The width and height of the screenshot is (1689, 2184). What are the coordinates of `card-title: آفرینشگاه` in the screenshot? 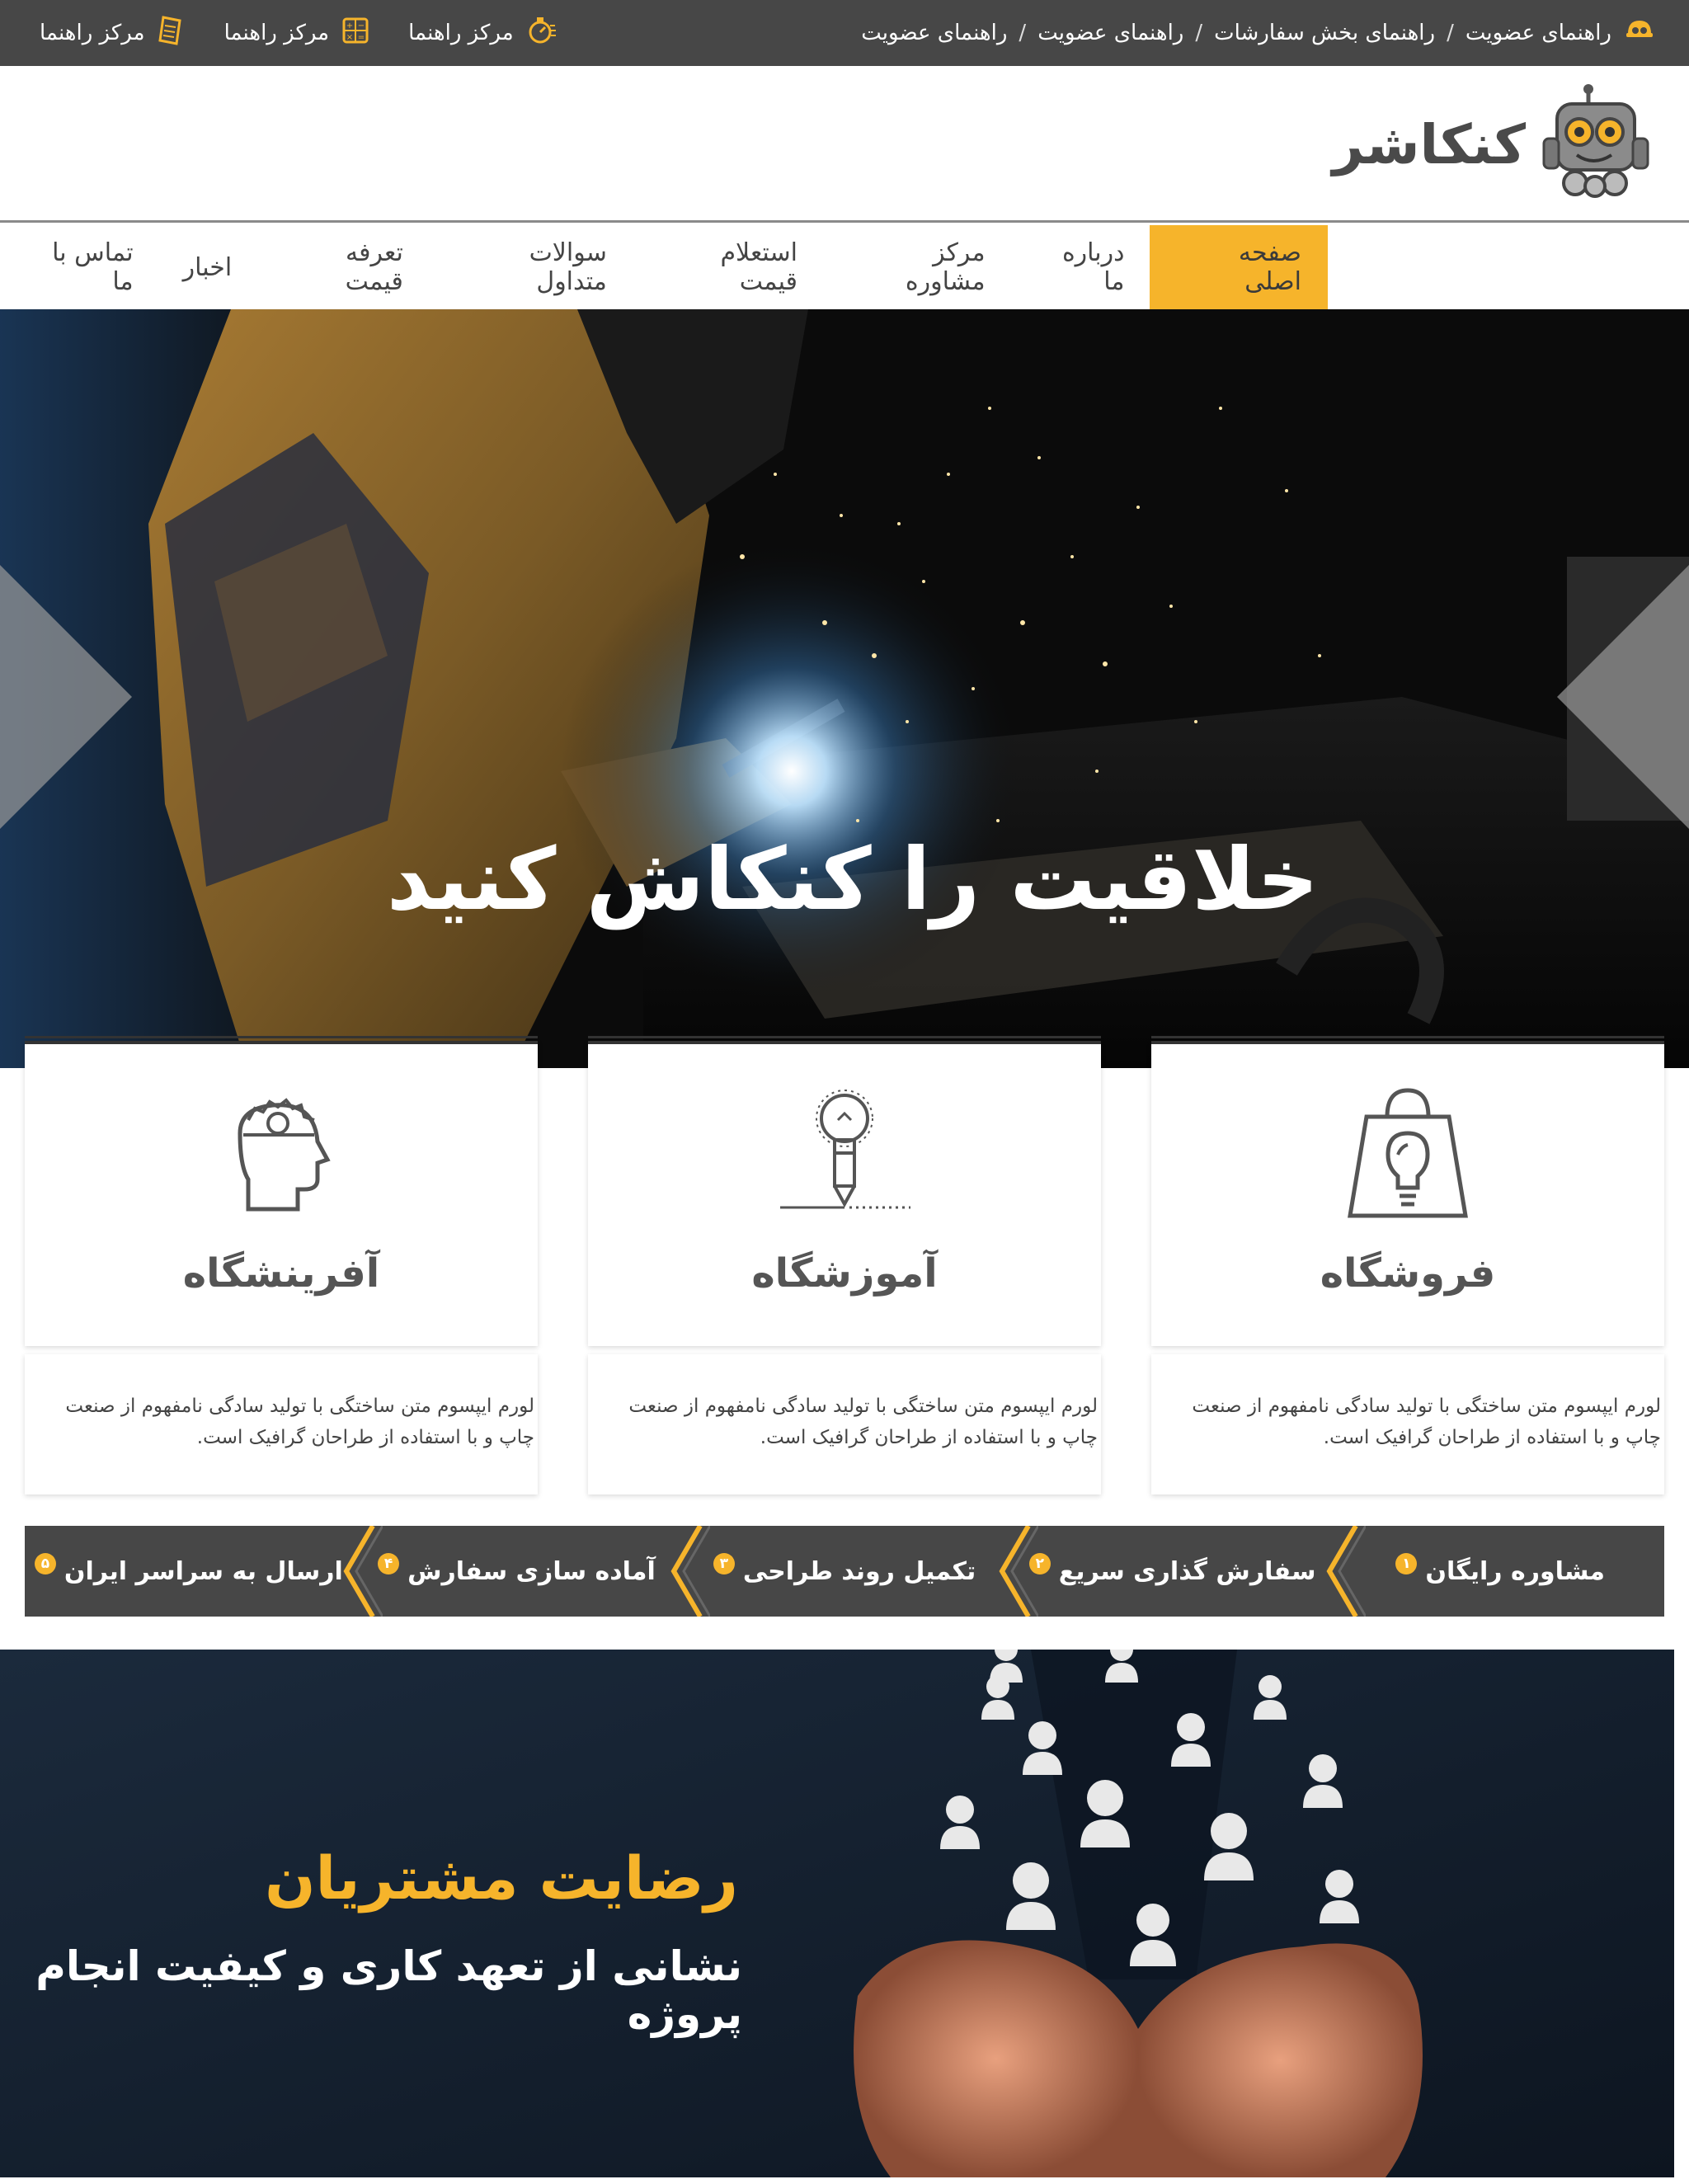 It's located at (281, 1273).